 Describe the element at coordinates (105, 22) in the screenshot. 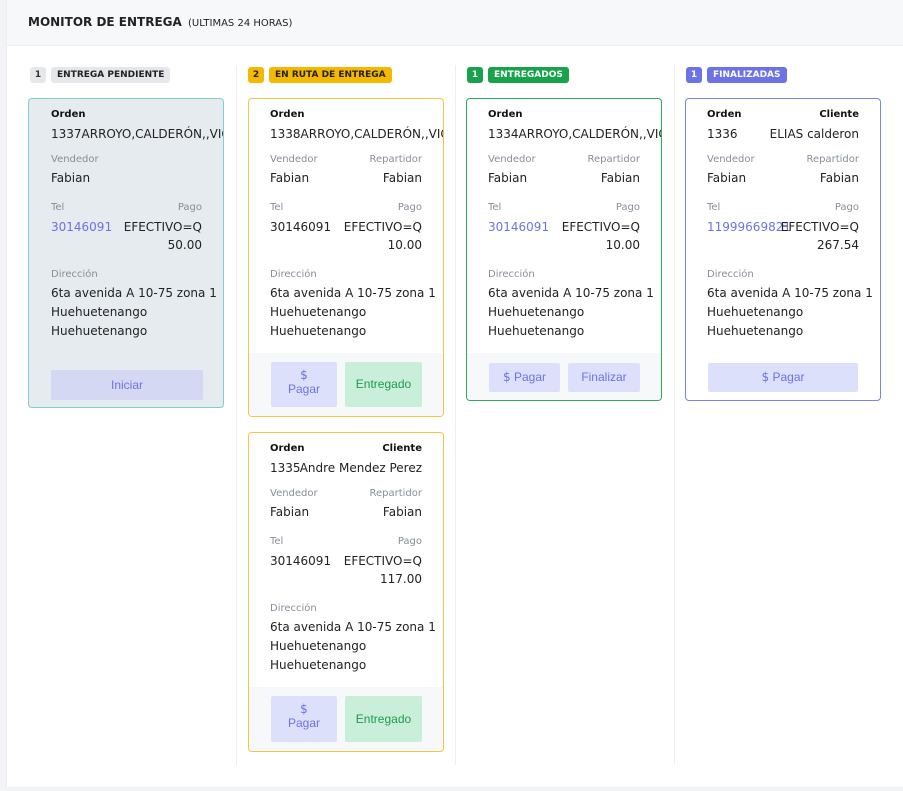

I see `page-title-text: MONITOR DE ENTREGA` at that location.